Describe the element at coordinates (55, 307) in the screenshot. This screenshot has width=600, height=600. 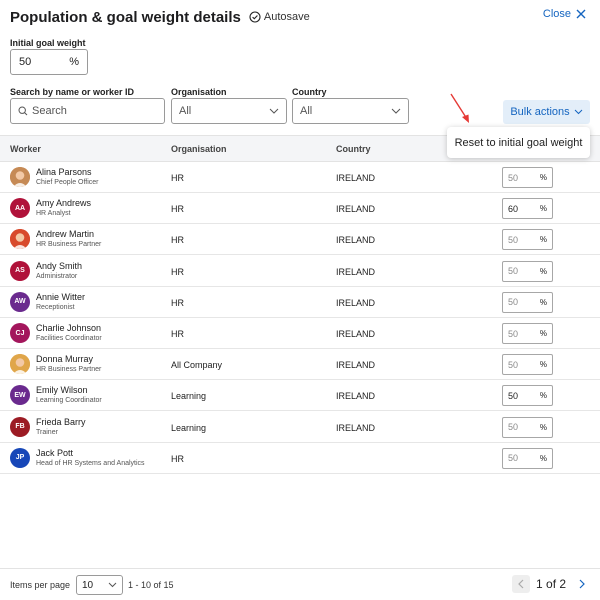
I see `worker-job-title: Receptionist` at that location.